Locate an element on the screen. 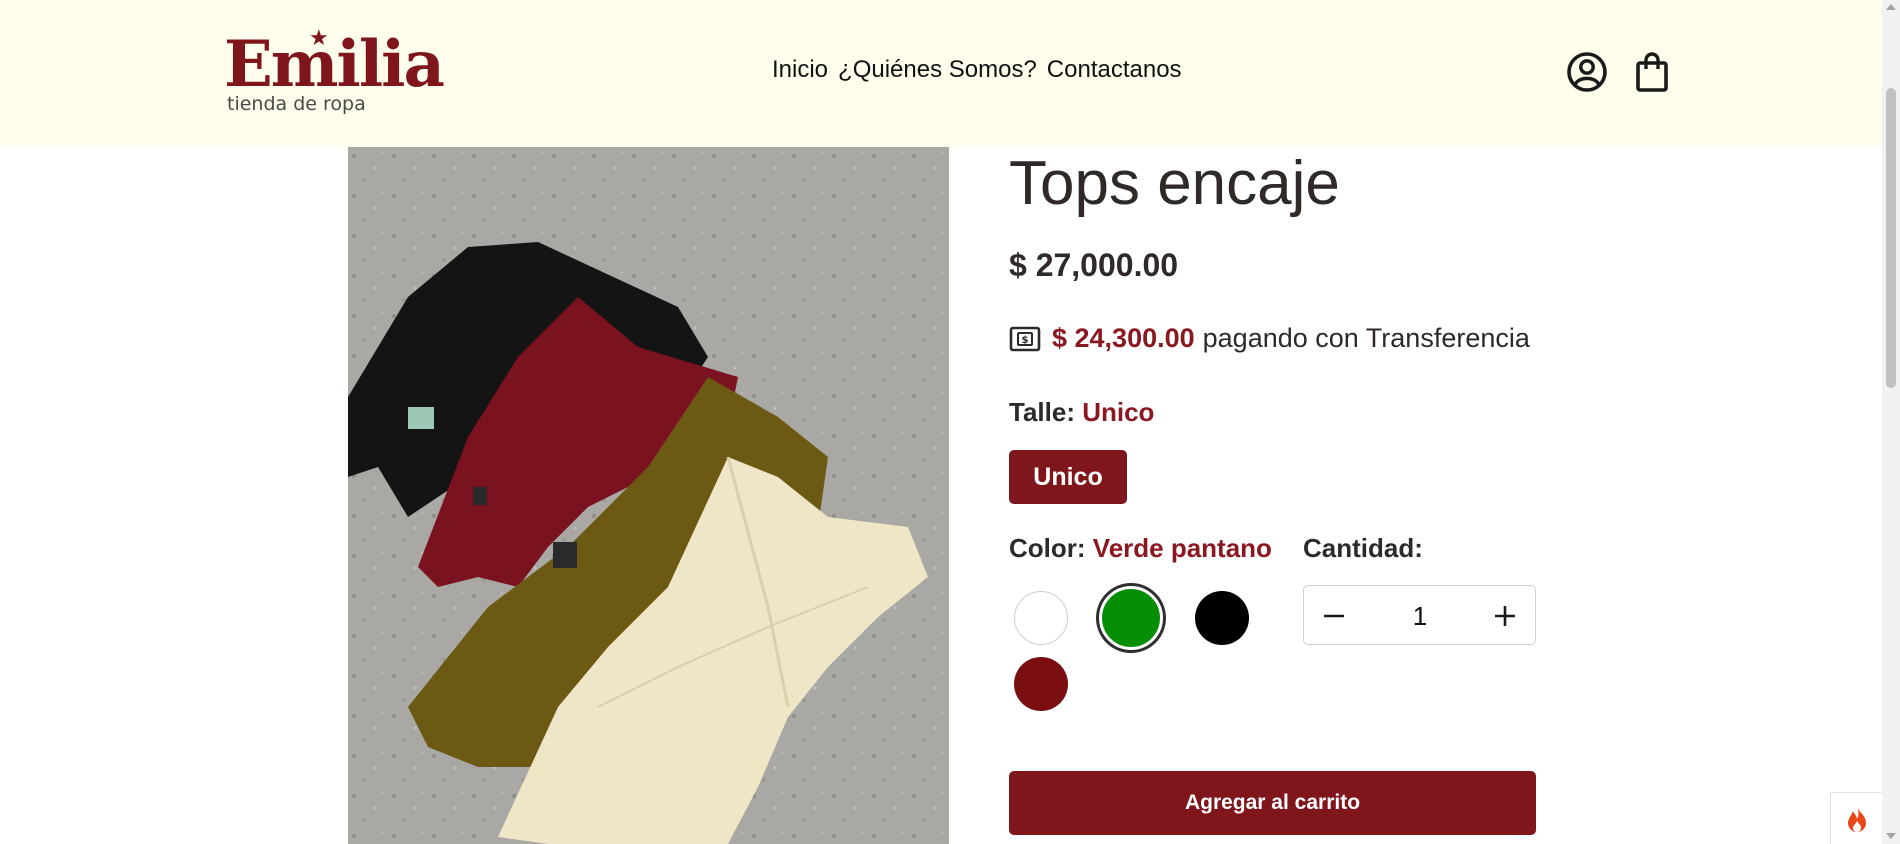  size-label: Talle: Unico is located at coordinates (1081, 412).